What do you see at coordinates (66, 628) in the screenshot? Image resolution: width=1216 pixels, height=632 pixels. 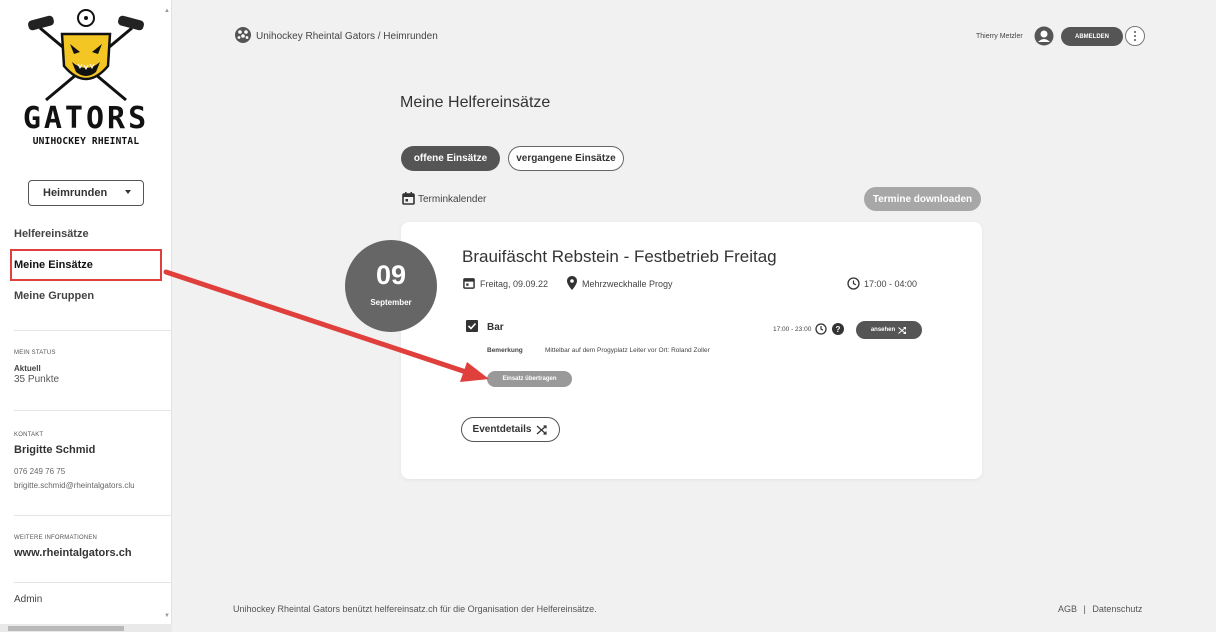 I see `scroll-thumb` at bounding box center [66, 628].